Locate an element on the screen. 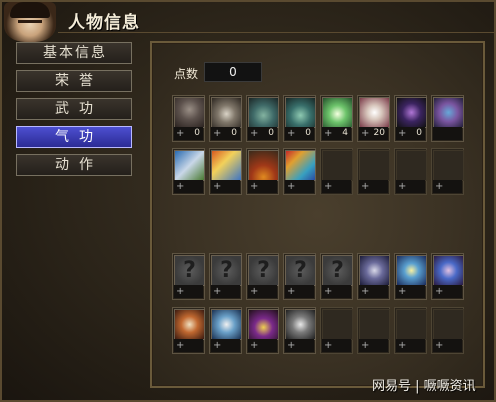 The image size is (496, 402). skill-slot: +20 is located at coordinates (373, 118).